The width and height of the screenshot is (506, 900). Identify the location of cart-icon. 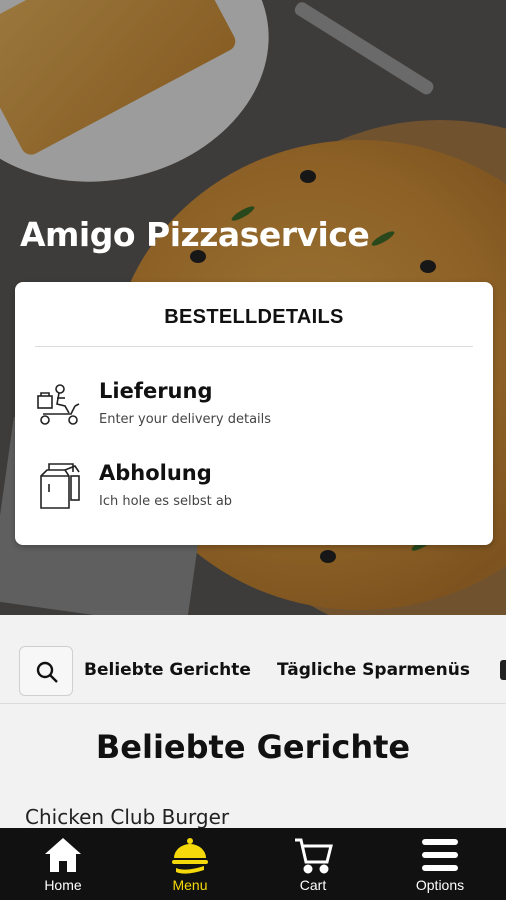
(314, 856).